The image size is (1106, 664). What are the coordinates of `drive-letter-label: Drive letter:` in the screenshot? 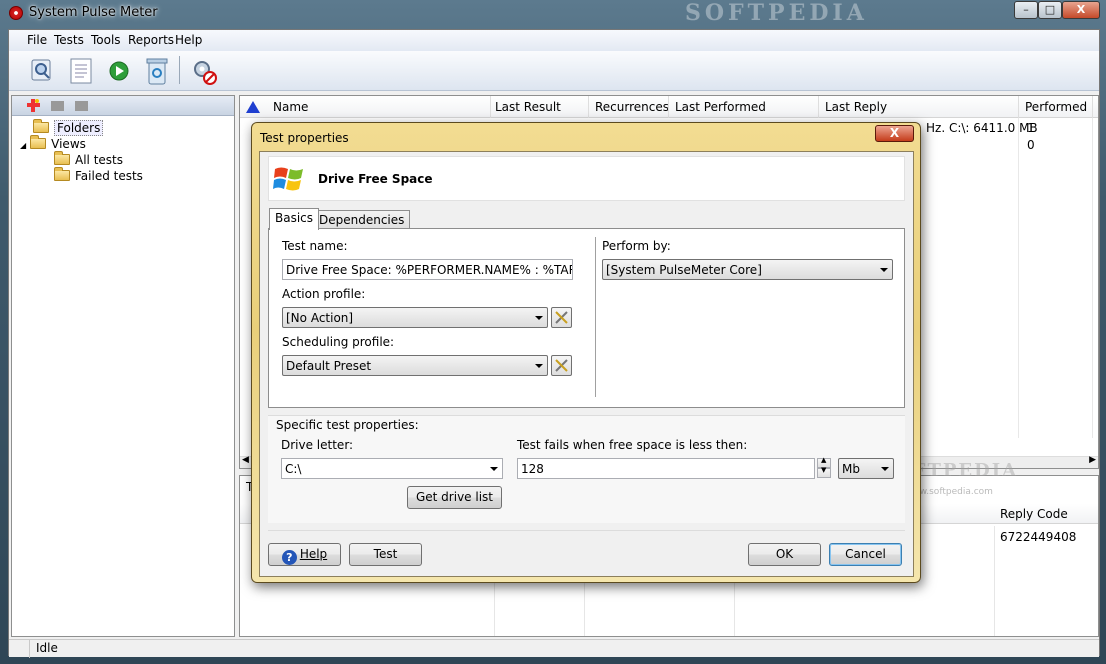 It's located at (317, 445).